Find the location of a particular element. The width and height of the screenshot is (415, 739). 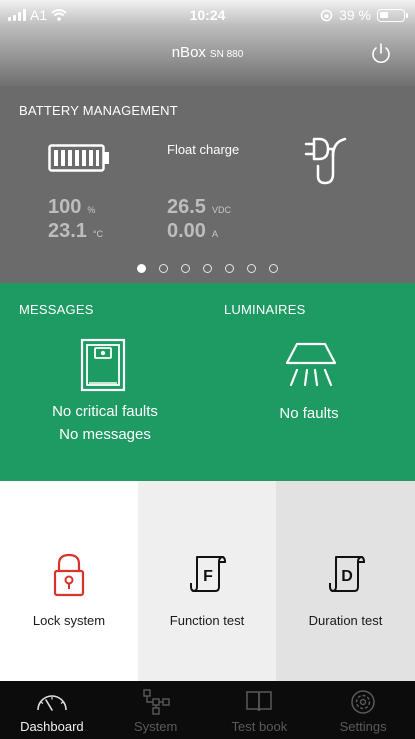

luminaires-status-text: No faults is located at coordinates (309, 413).